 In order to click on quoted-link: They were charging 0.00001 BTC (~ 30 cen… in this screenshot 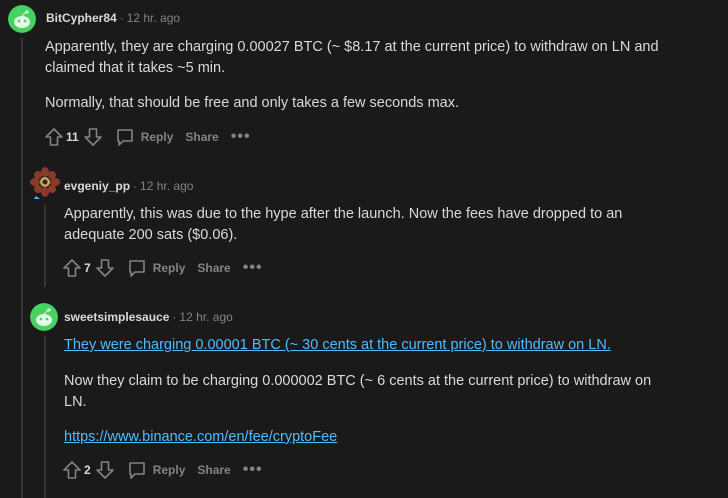, I will do `click(337, 345)`.